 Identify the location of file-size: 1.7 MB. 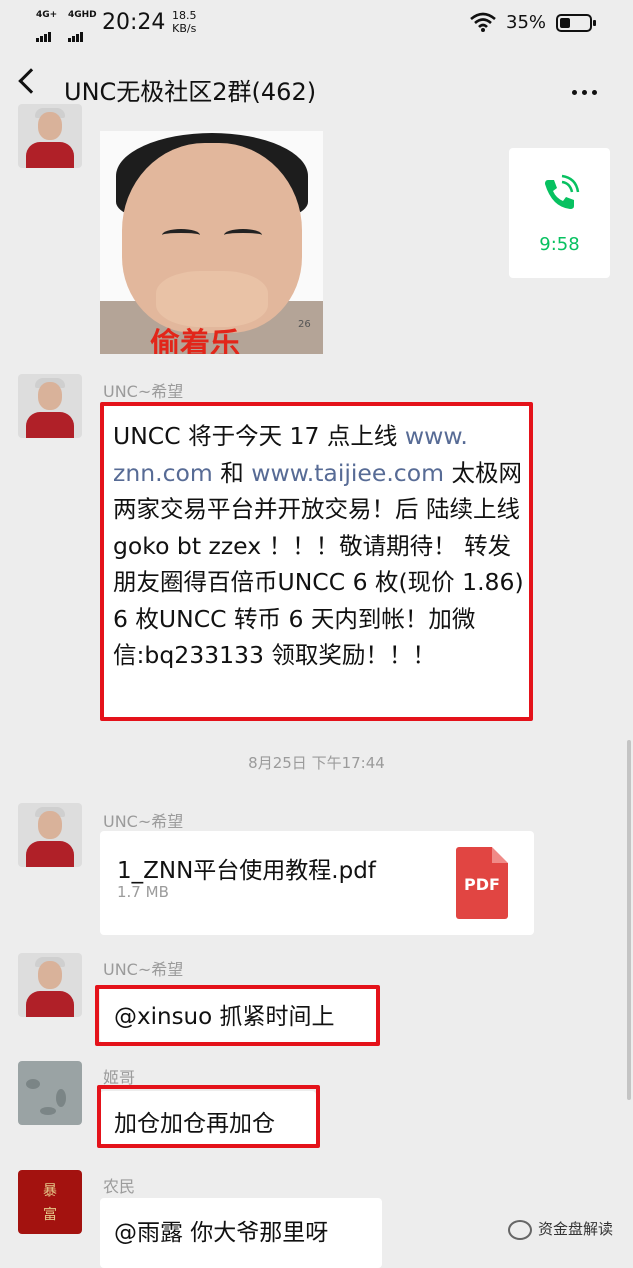
(143, 892).